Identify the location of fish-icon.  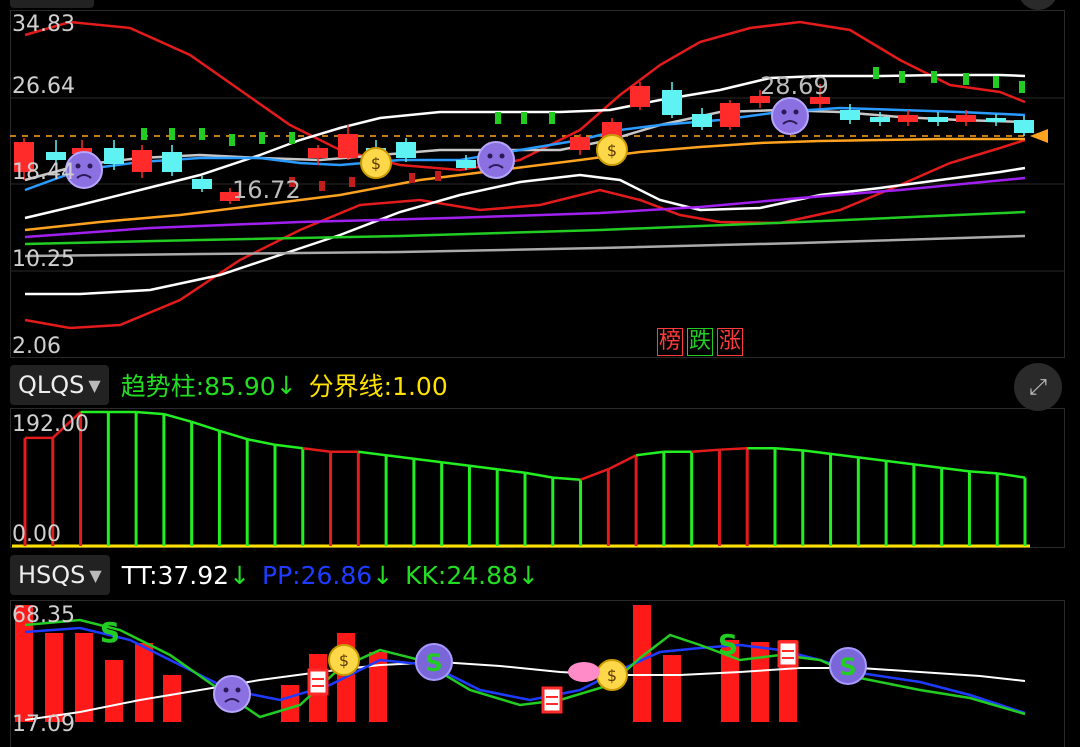
(584, 672).